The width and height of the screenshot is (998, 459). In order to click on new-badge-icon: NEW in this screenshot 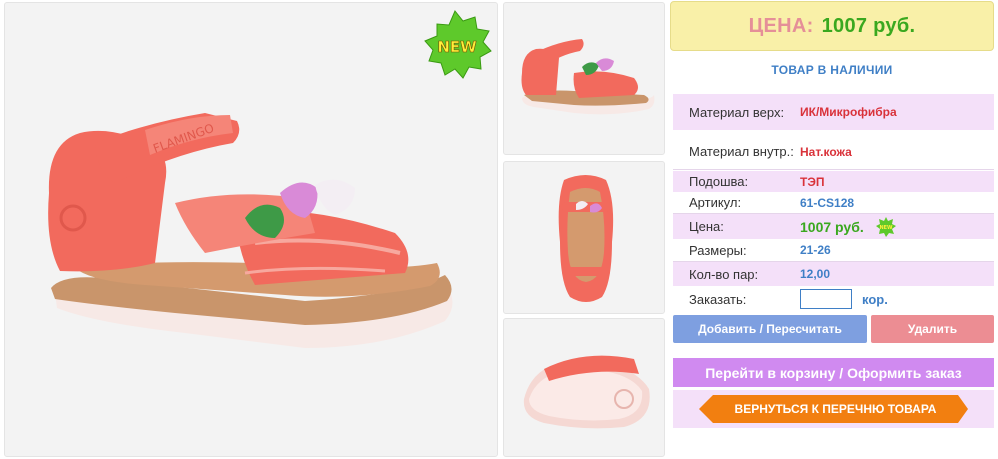, I will do `click(458, 44)`.